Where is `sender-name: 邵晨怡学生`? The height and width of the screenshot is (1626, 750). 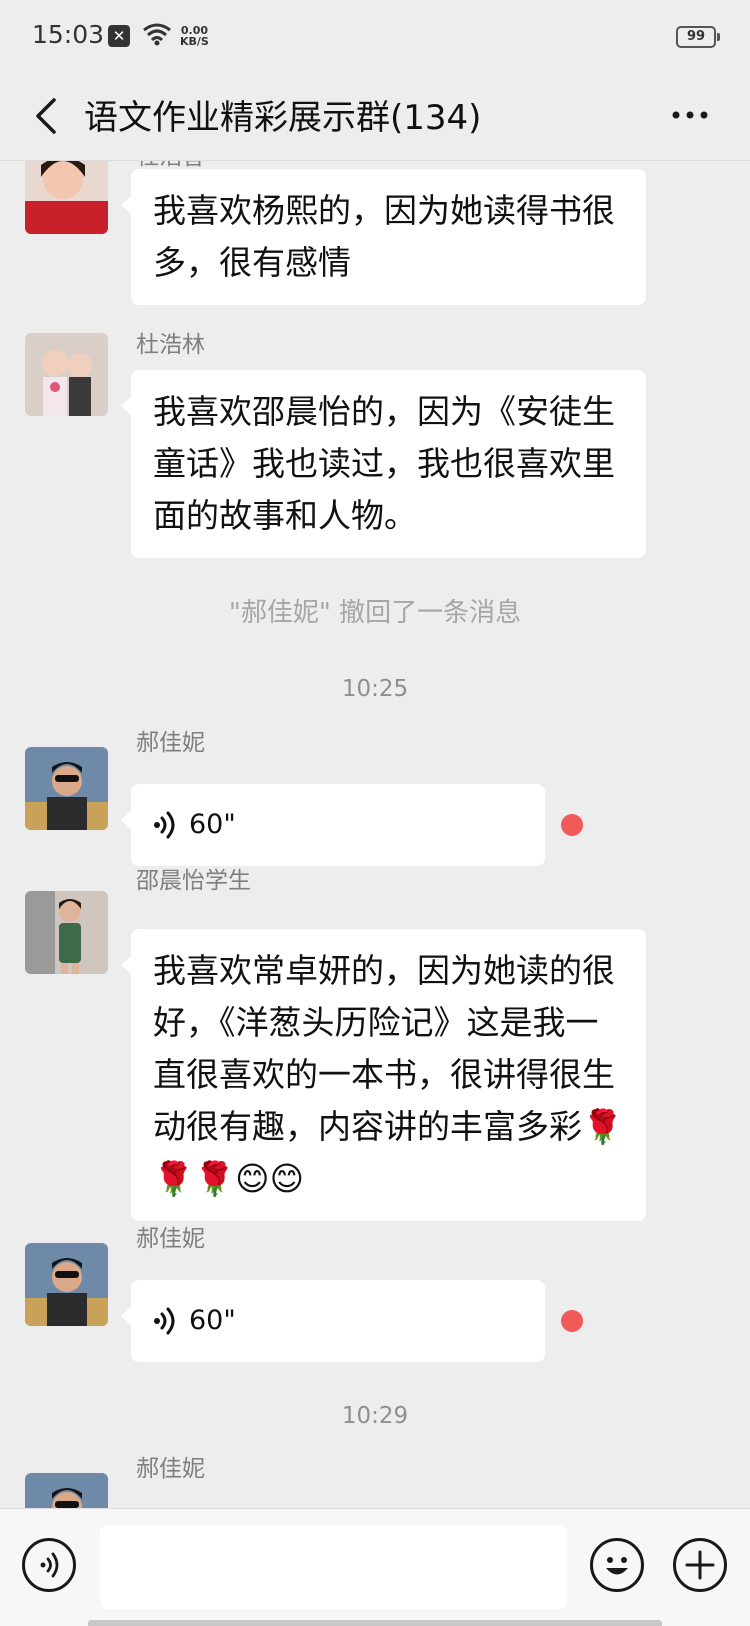 sender-name: 邵晨怡学生 is located at coordinates (193, 881).